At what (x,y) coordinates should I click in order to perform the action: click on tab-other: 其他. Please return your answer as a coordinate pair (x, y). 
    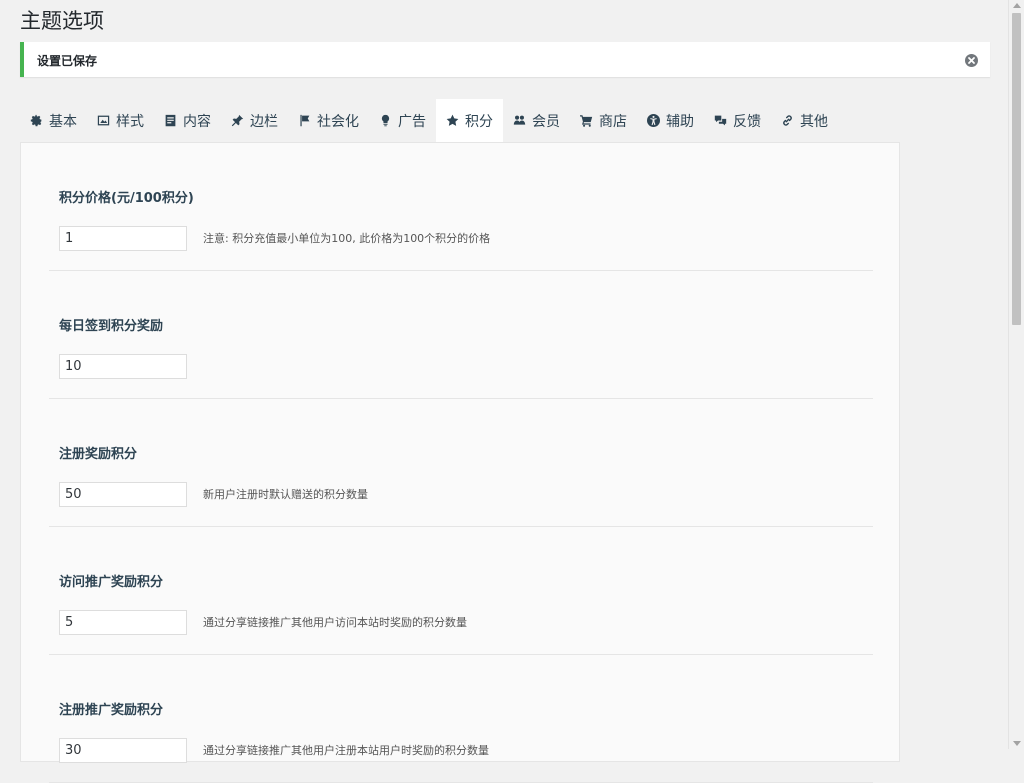
    Looking at the image, I should click on (804, 120).